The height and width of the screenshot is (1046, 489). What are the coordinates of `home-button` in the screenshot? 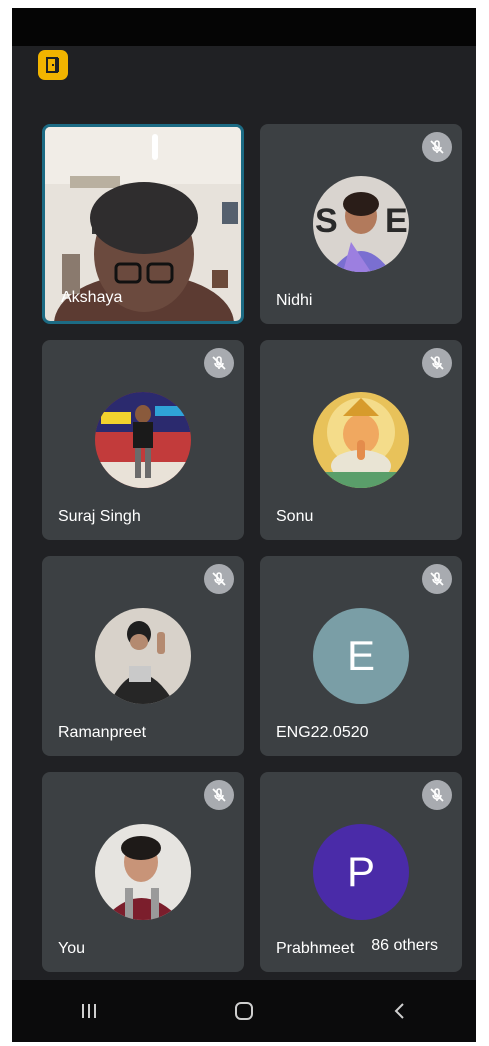 It's located at (244, 1011).